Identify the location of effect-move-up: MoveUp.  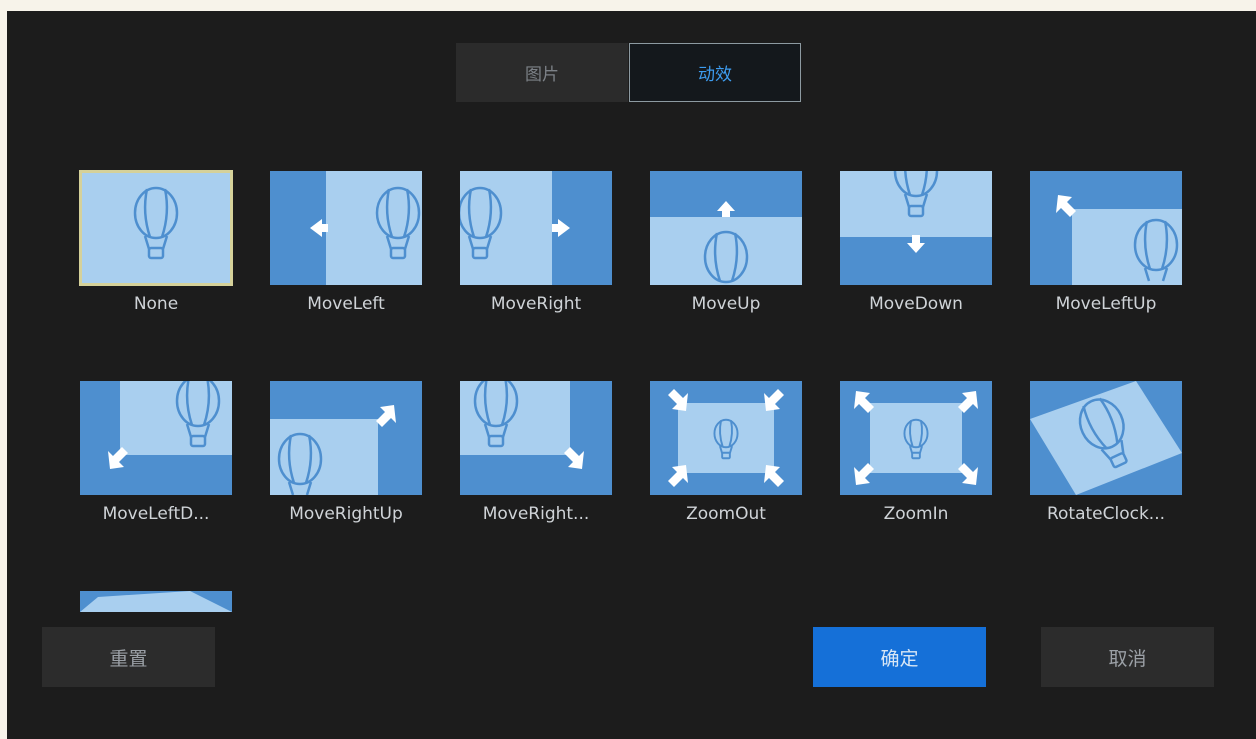
(726, 242).